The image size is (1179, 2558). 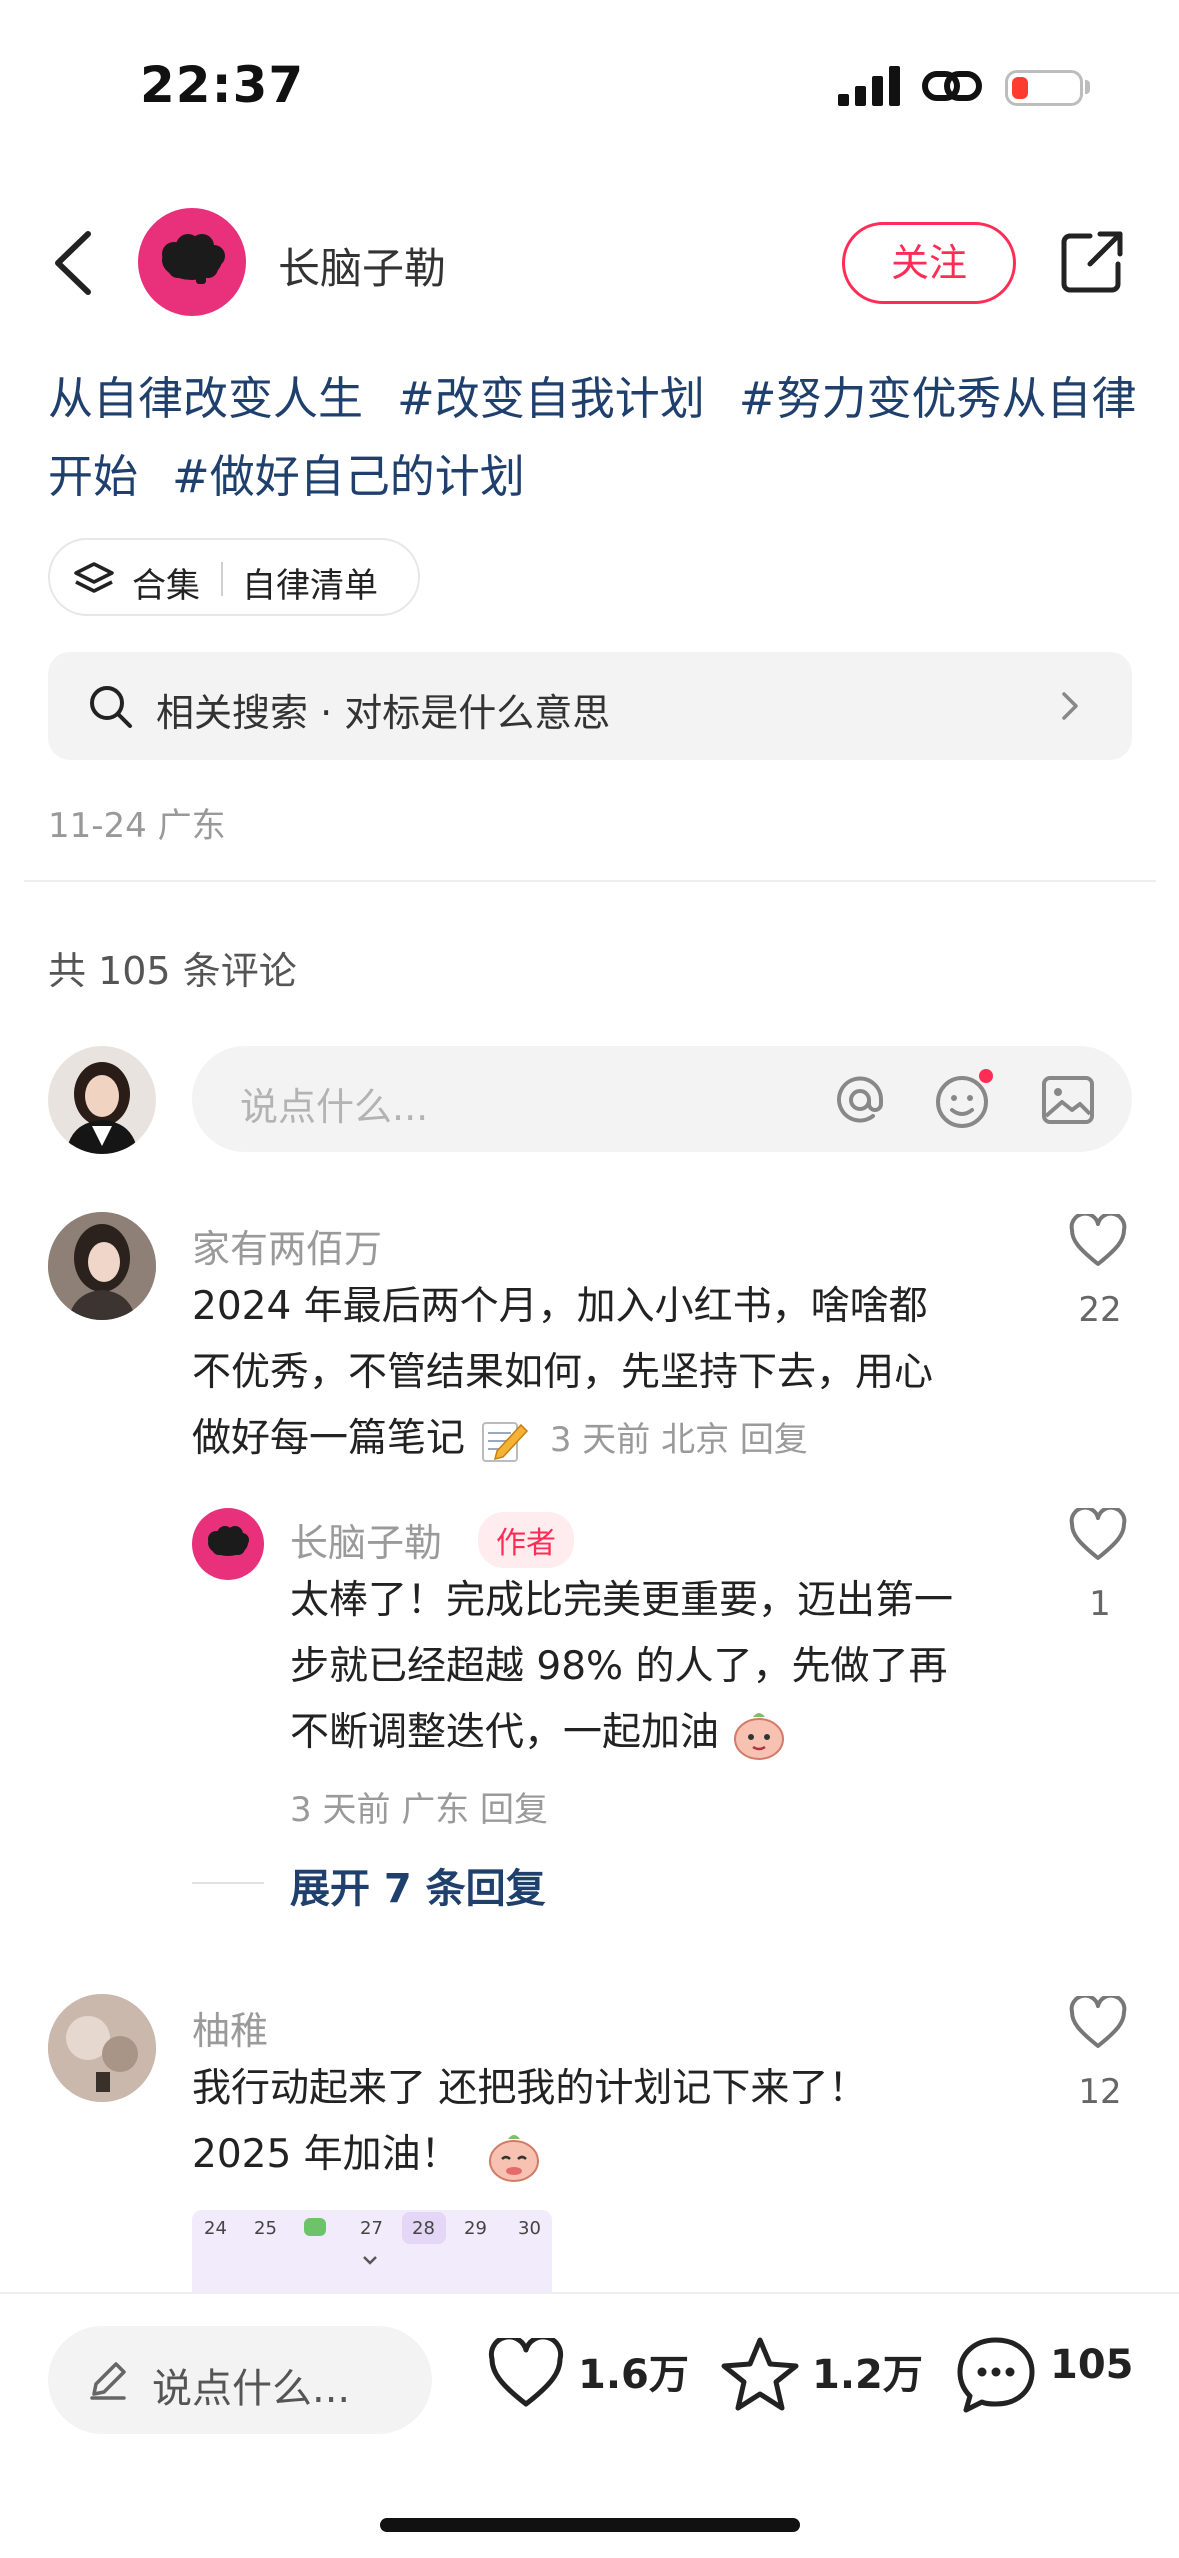 What do you see at coordinates (166, 586) in the screenshot?
I see `collection-label: 合集` at bounding box center [166, 586].